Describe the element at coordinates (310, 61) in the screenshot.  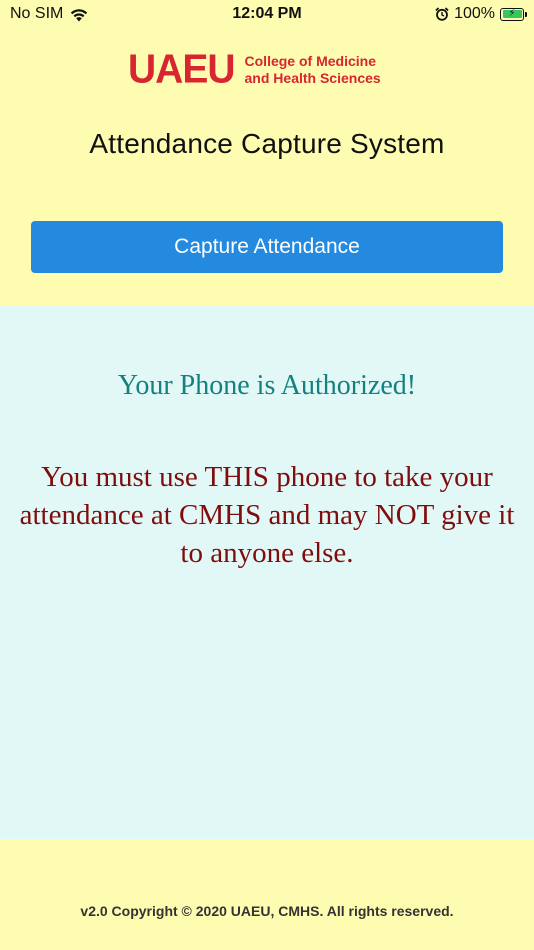
I see `logo-subtitle-line1: College of Medicine` at that location.